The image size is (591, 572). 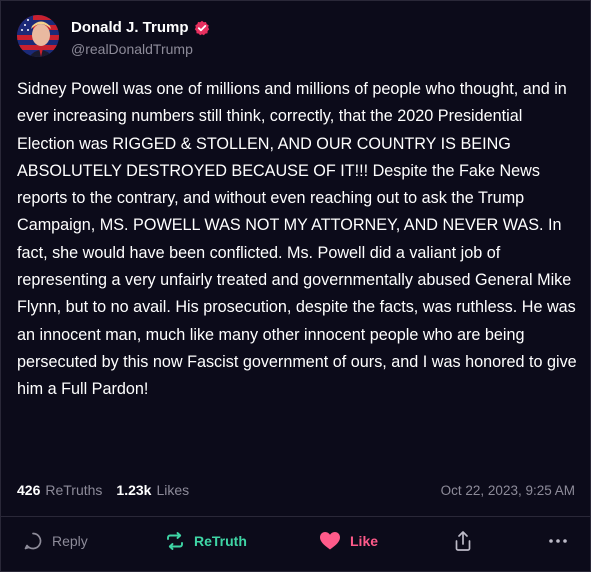 What do you see at coordinates (330, 541) in the screenshot?
I see `heart-icon` at bounding box center [330, 541].